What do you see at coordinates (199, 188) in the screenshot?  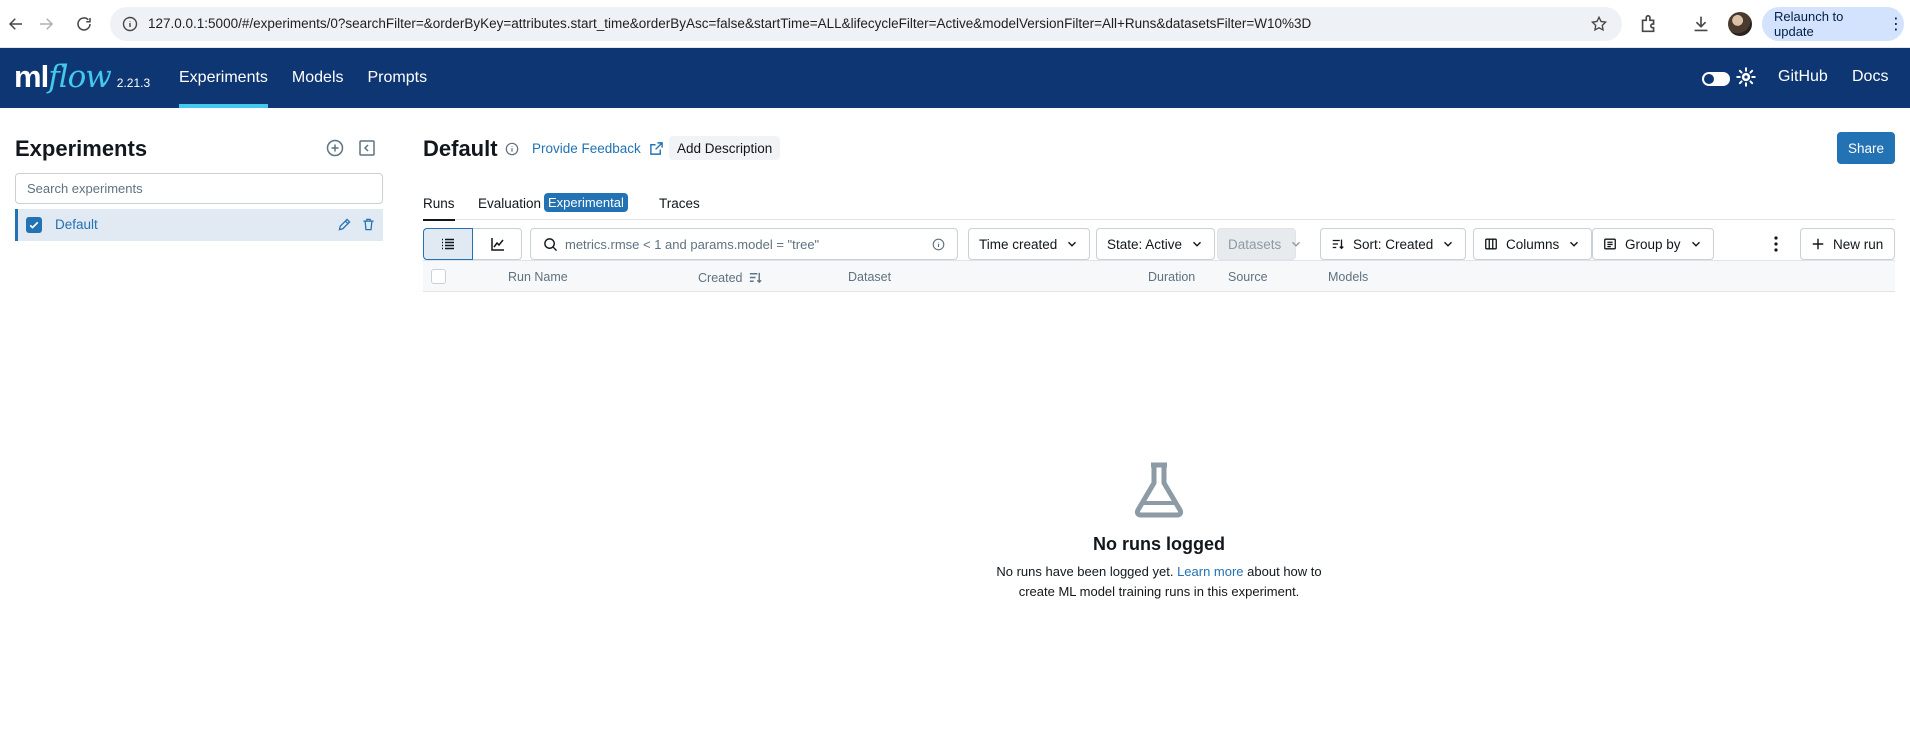 I see `search-experiments-input` at bounding box center [199, 188].